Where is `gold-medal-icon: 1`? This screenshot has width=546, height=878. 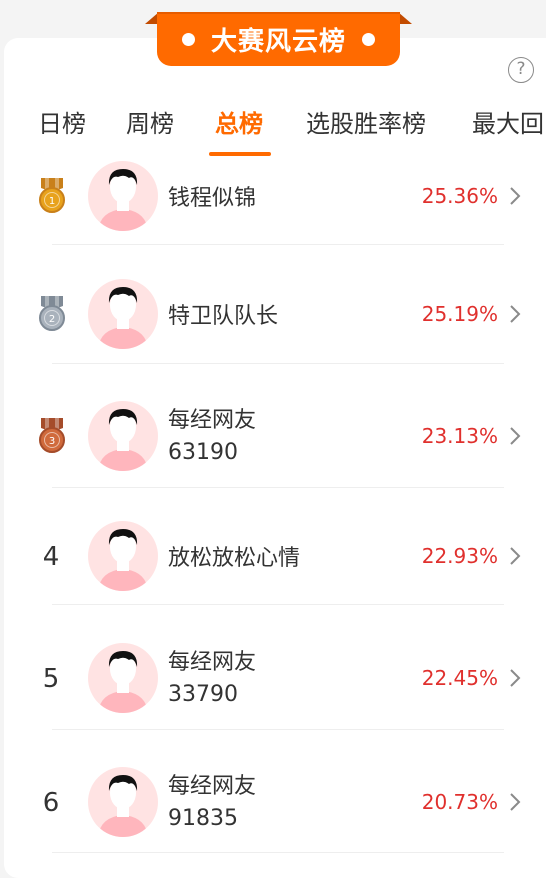
gold-medal-icon: 1 is located at coordinates (52, 195).